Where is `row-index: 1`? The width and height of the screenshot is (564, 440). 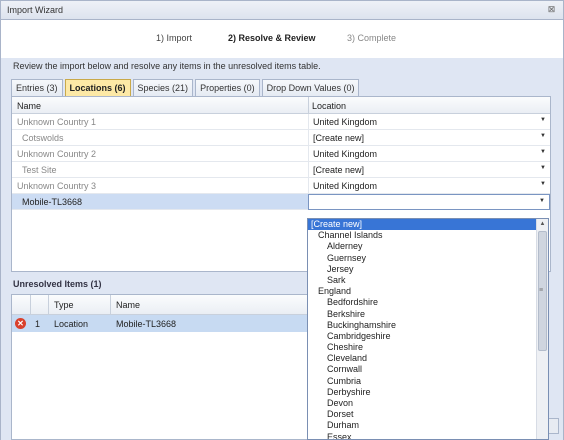
row-index: 1 is located at coordinates (38, 324).